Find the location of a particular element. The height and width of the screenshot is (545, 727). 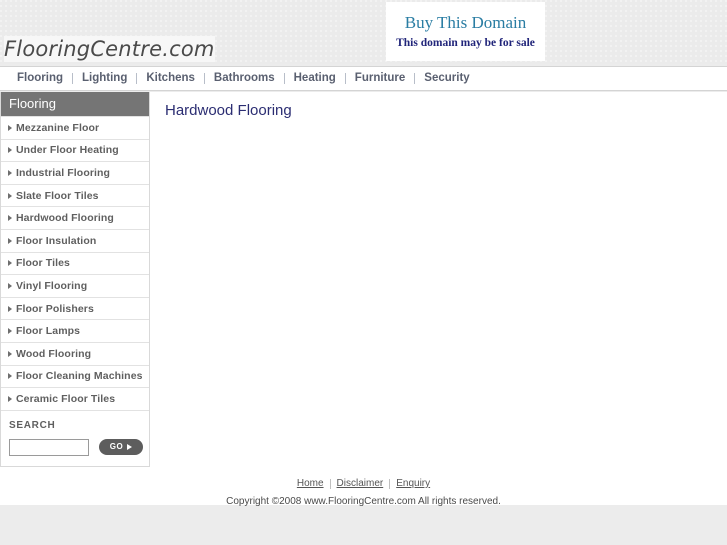

footer-link-disclaimer: Disclaimer is located at coordinates (360, 484).